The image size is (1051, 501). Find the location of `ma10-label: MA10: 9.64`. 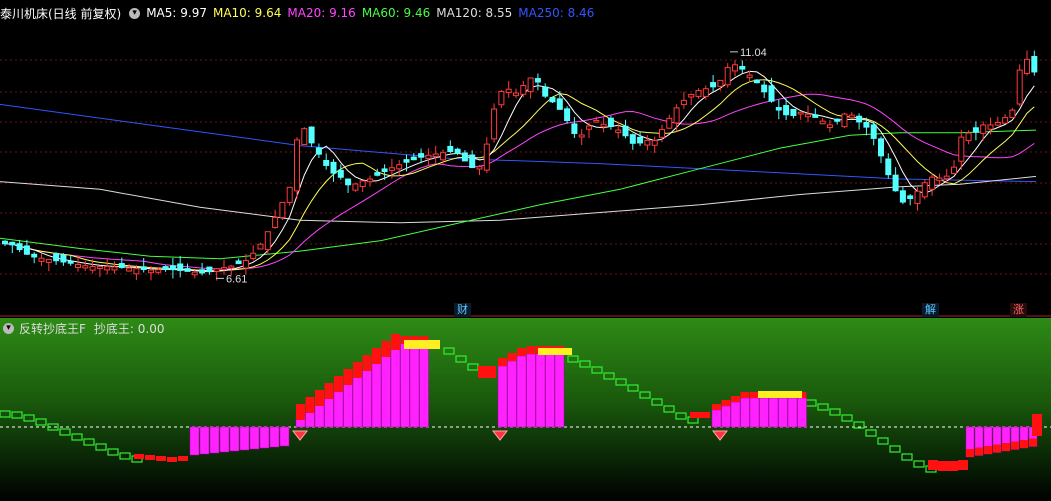

ma10-label: MA10: 9.64 is located at coordinates (247, 13).